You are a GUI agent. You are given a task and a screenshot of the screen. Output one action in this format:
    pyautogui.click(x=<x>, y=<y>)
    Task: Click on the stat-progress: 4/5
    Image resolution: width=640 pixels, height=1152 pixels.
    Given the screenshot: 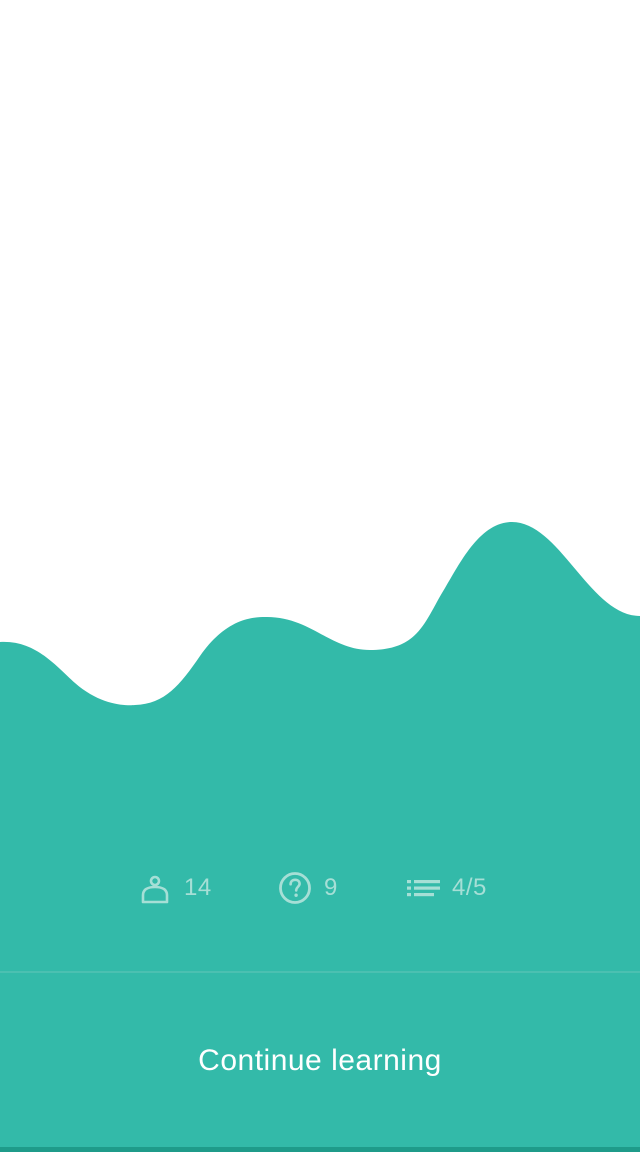 What is the action you would take?
    pyautogui.click(x=446, y=888)
    